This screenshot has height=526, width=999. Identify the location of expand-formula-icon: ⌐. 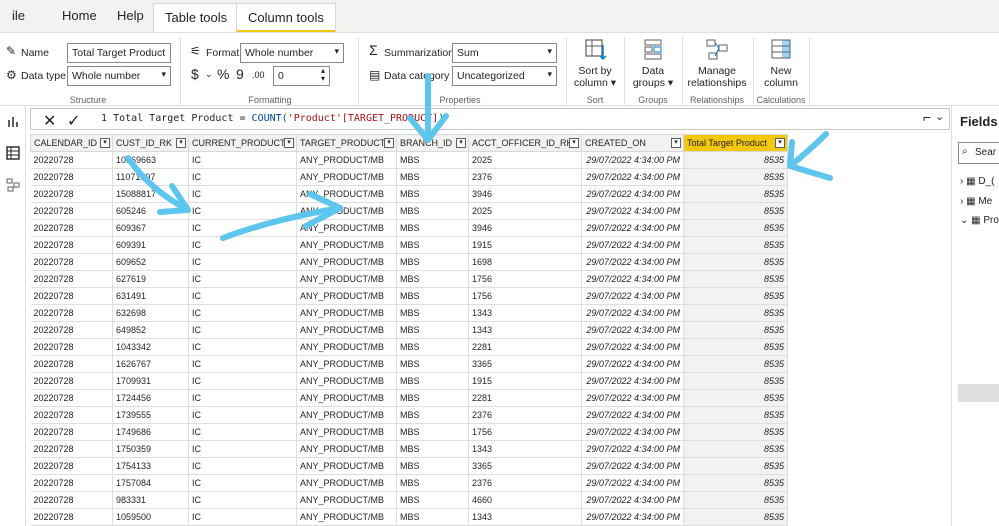
(927, 117).